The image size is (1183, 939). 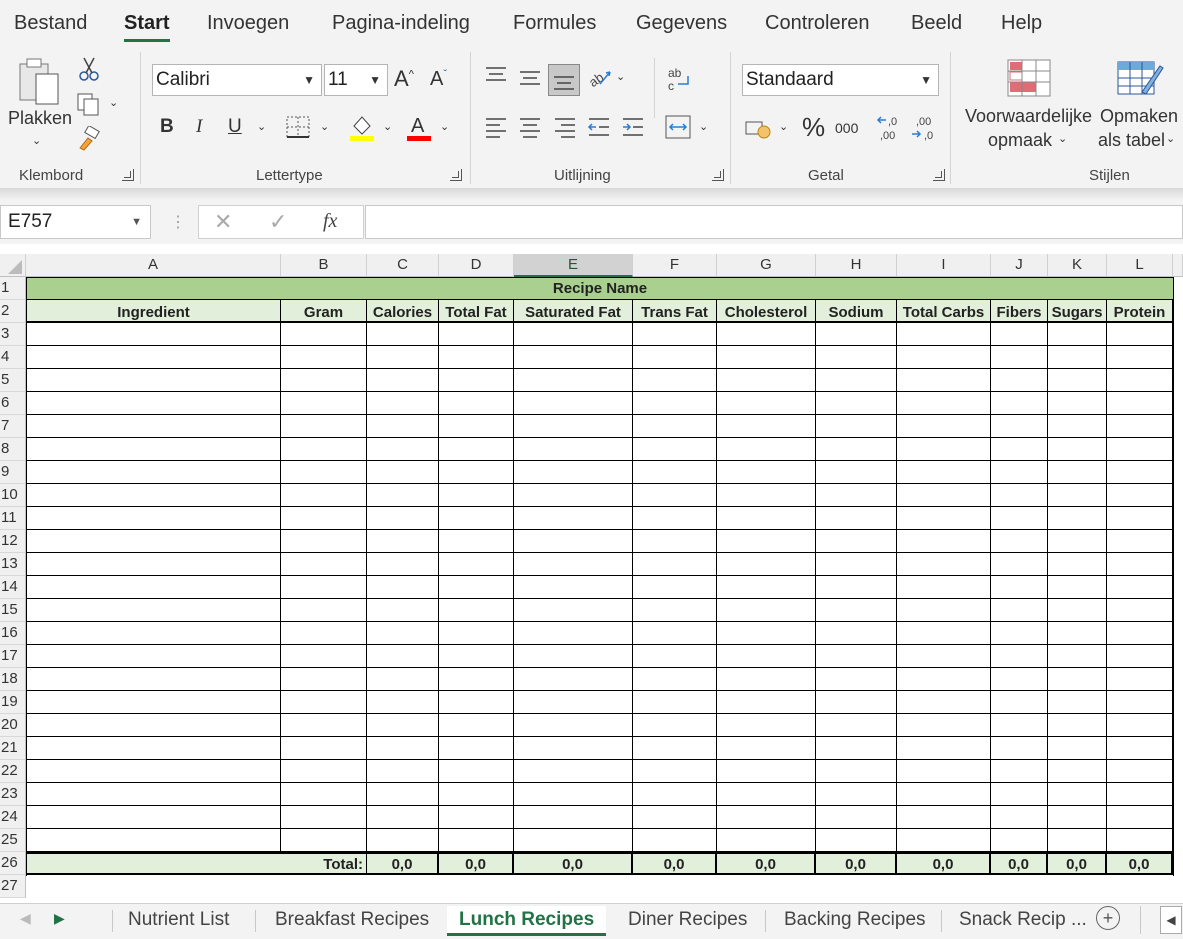 I want to click on column-heading-total-fat: Total Fat, so click(x=476, y=311).